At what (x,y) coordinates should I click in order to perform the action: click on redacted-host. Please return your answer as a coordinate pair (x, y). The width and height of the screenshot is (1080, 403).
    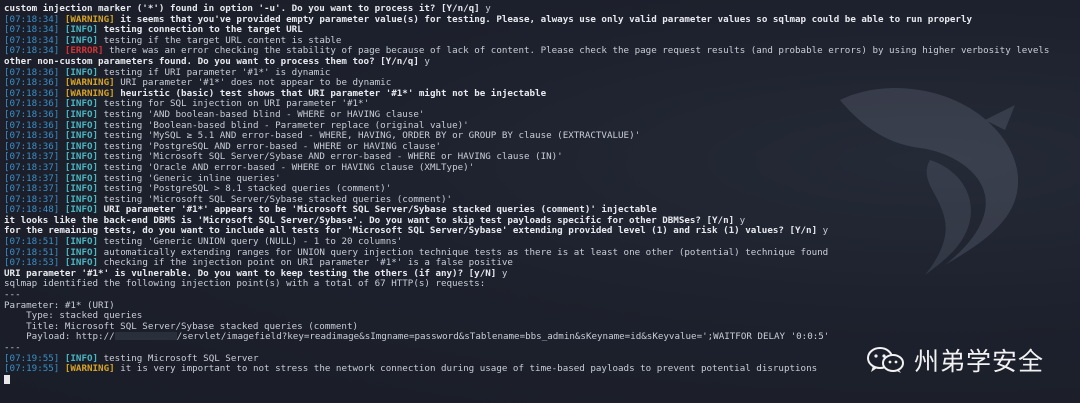
    Looking at the image, I should click on (145, 336).